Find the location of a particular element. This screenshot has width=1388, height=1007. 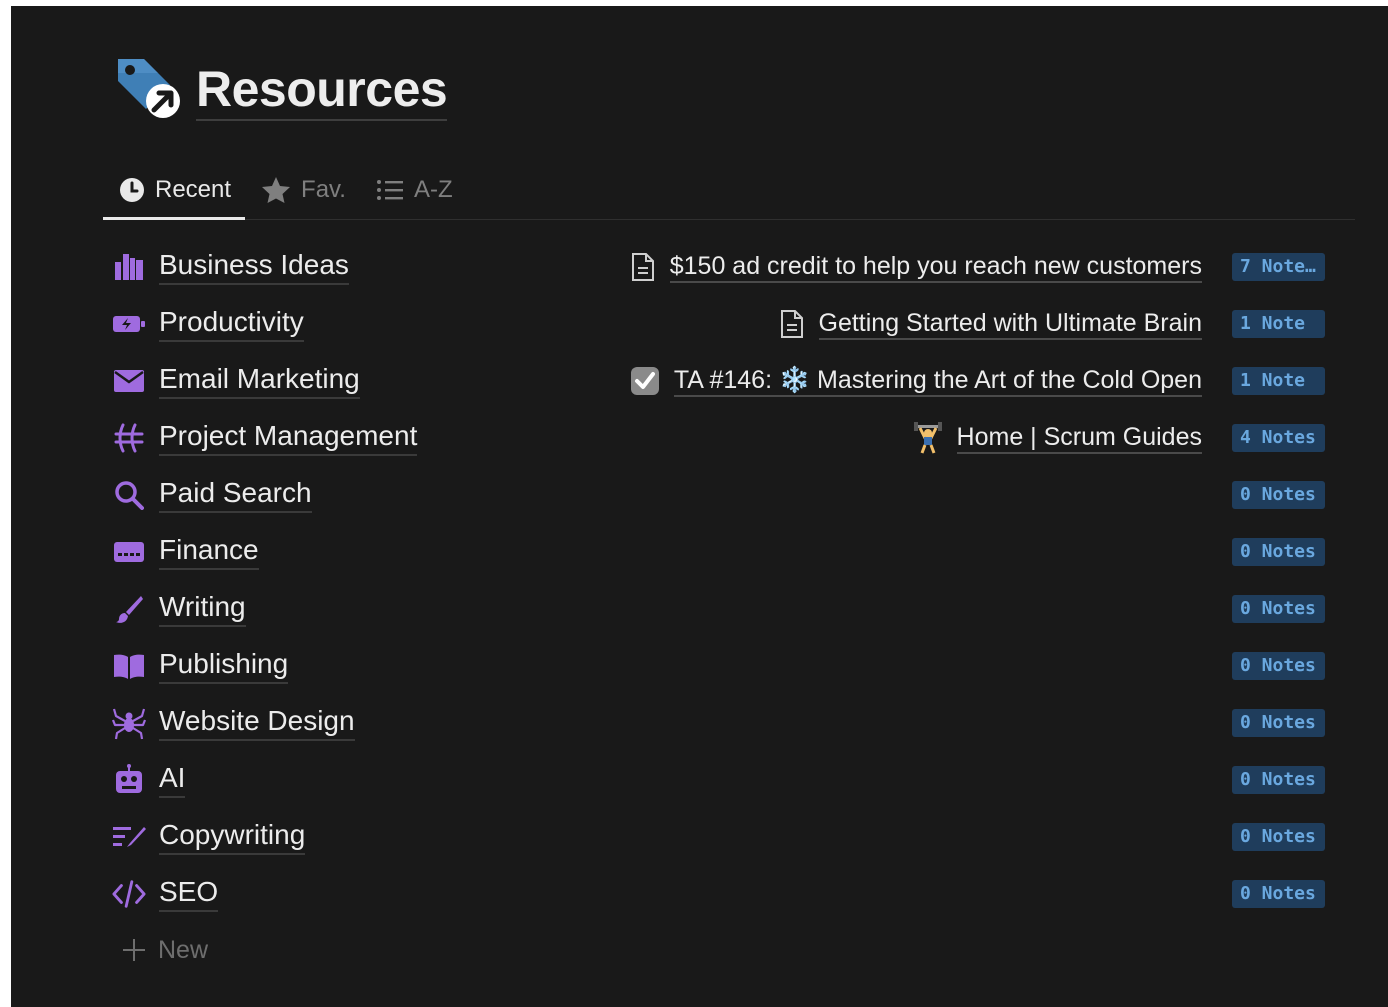

list-item: Publishing 0 Notes is located at coordinates (722, 665).